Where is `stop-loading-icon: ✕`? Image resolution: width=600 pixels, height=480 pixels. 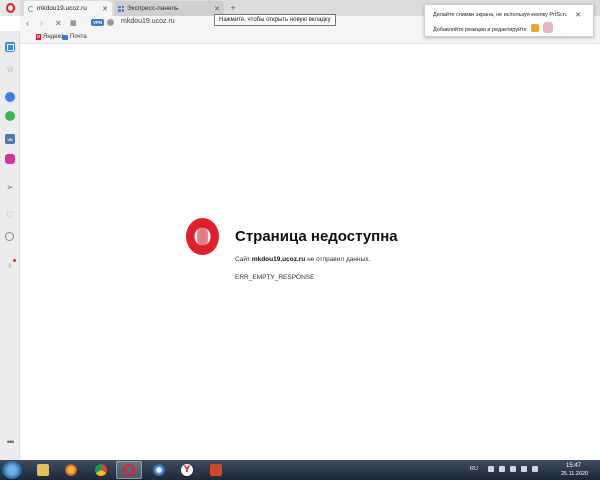
stop-loading-icon: ✕ is located at coordinates (58, 23).